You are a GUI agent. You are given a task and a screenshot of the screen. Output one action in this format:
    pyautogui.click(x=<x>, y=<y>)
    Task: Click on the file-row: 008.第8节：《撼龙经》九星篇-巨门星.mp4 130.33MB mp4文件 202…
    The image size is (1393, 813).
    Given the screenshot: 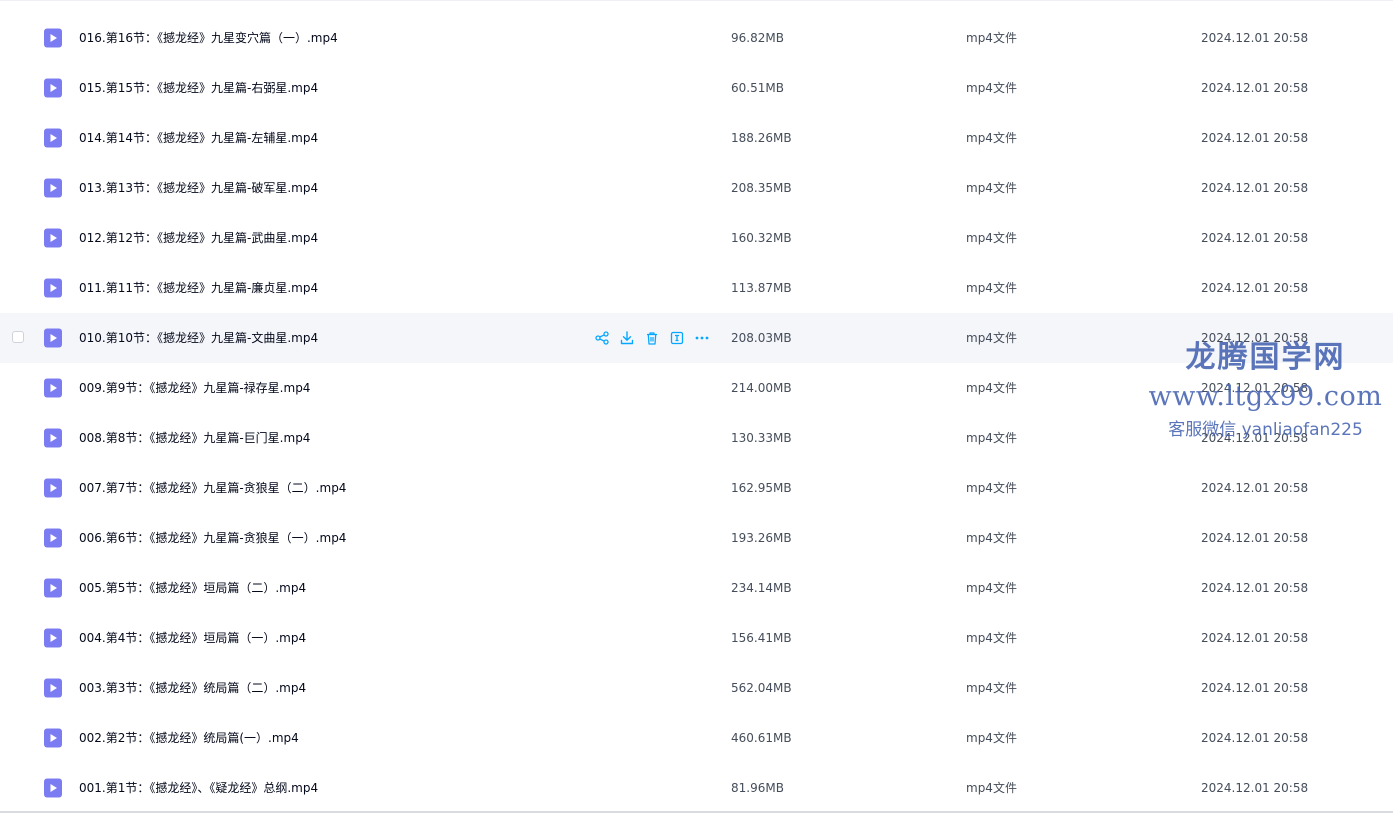 What is the action you would take?
    pyautogui.click(x=696, y=438)
    